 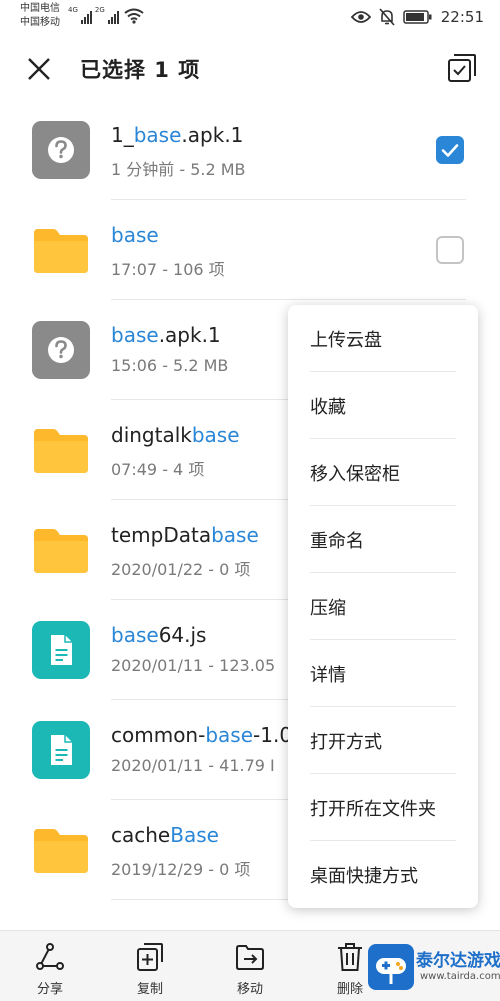 I want to click on share-icon, so click(x=50, y=957).